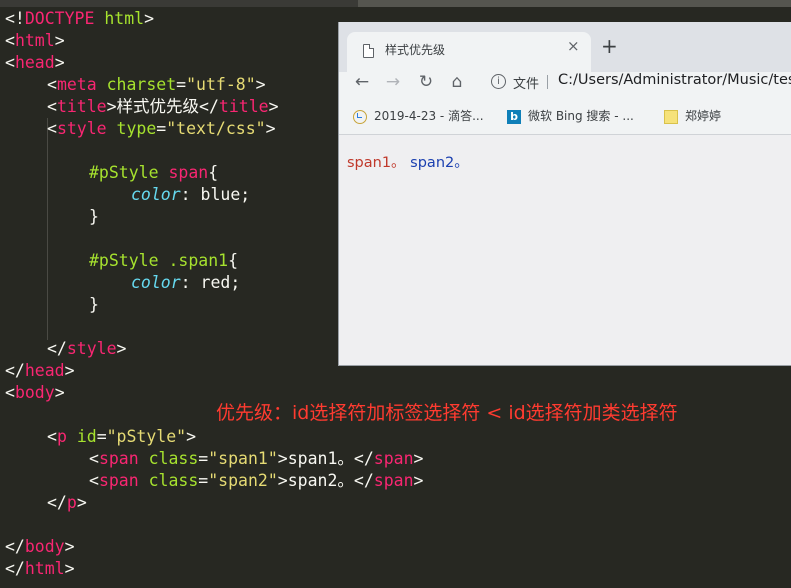  I want to click on code-token: id, so click(86, 436).